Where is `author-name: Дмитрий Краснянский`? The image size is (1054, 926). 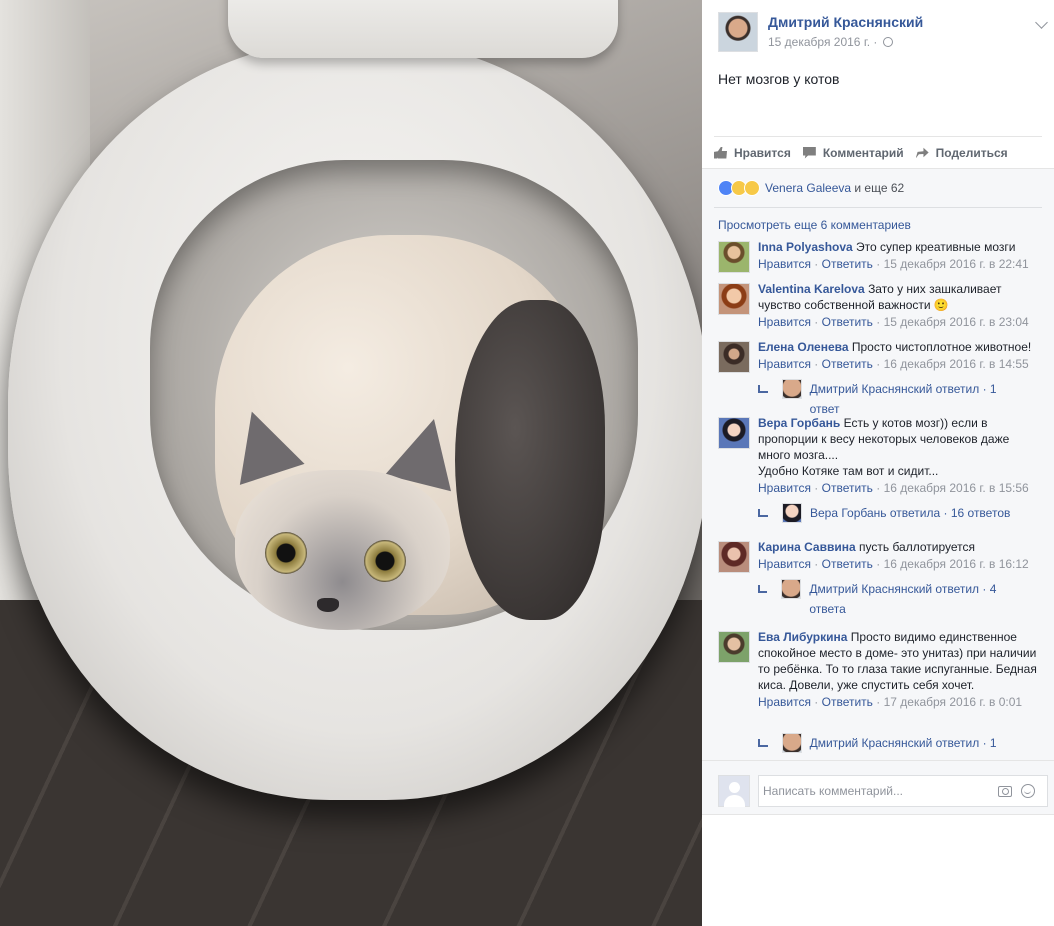
author-name: Дмитрий Краснянский is located at coordinates (845, 22).